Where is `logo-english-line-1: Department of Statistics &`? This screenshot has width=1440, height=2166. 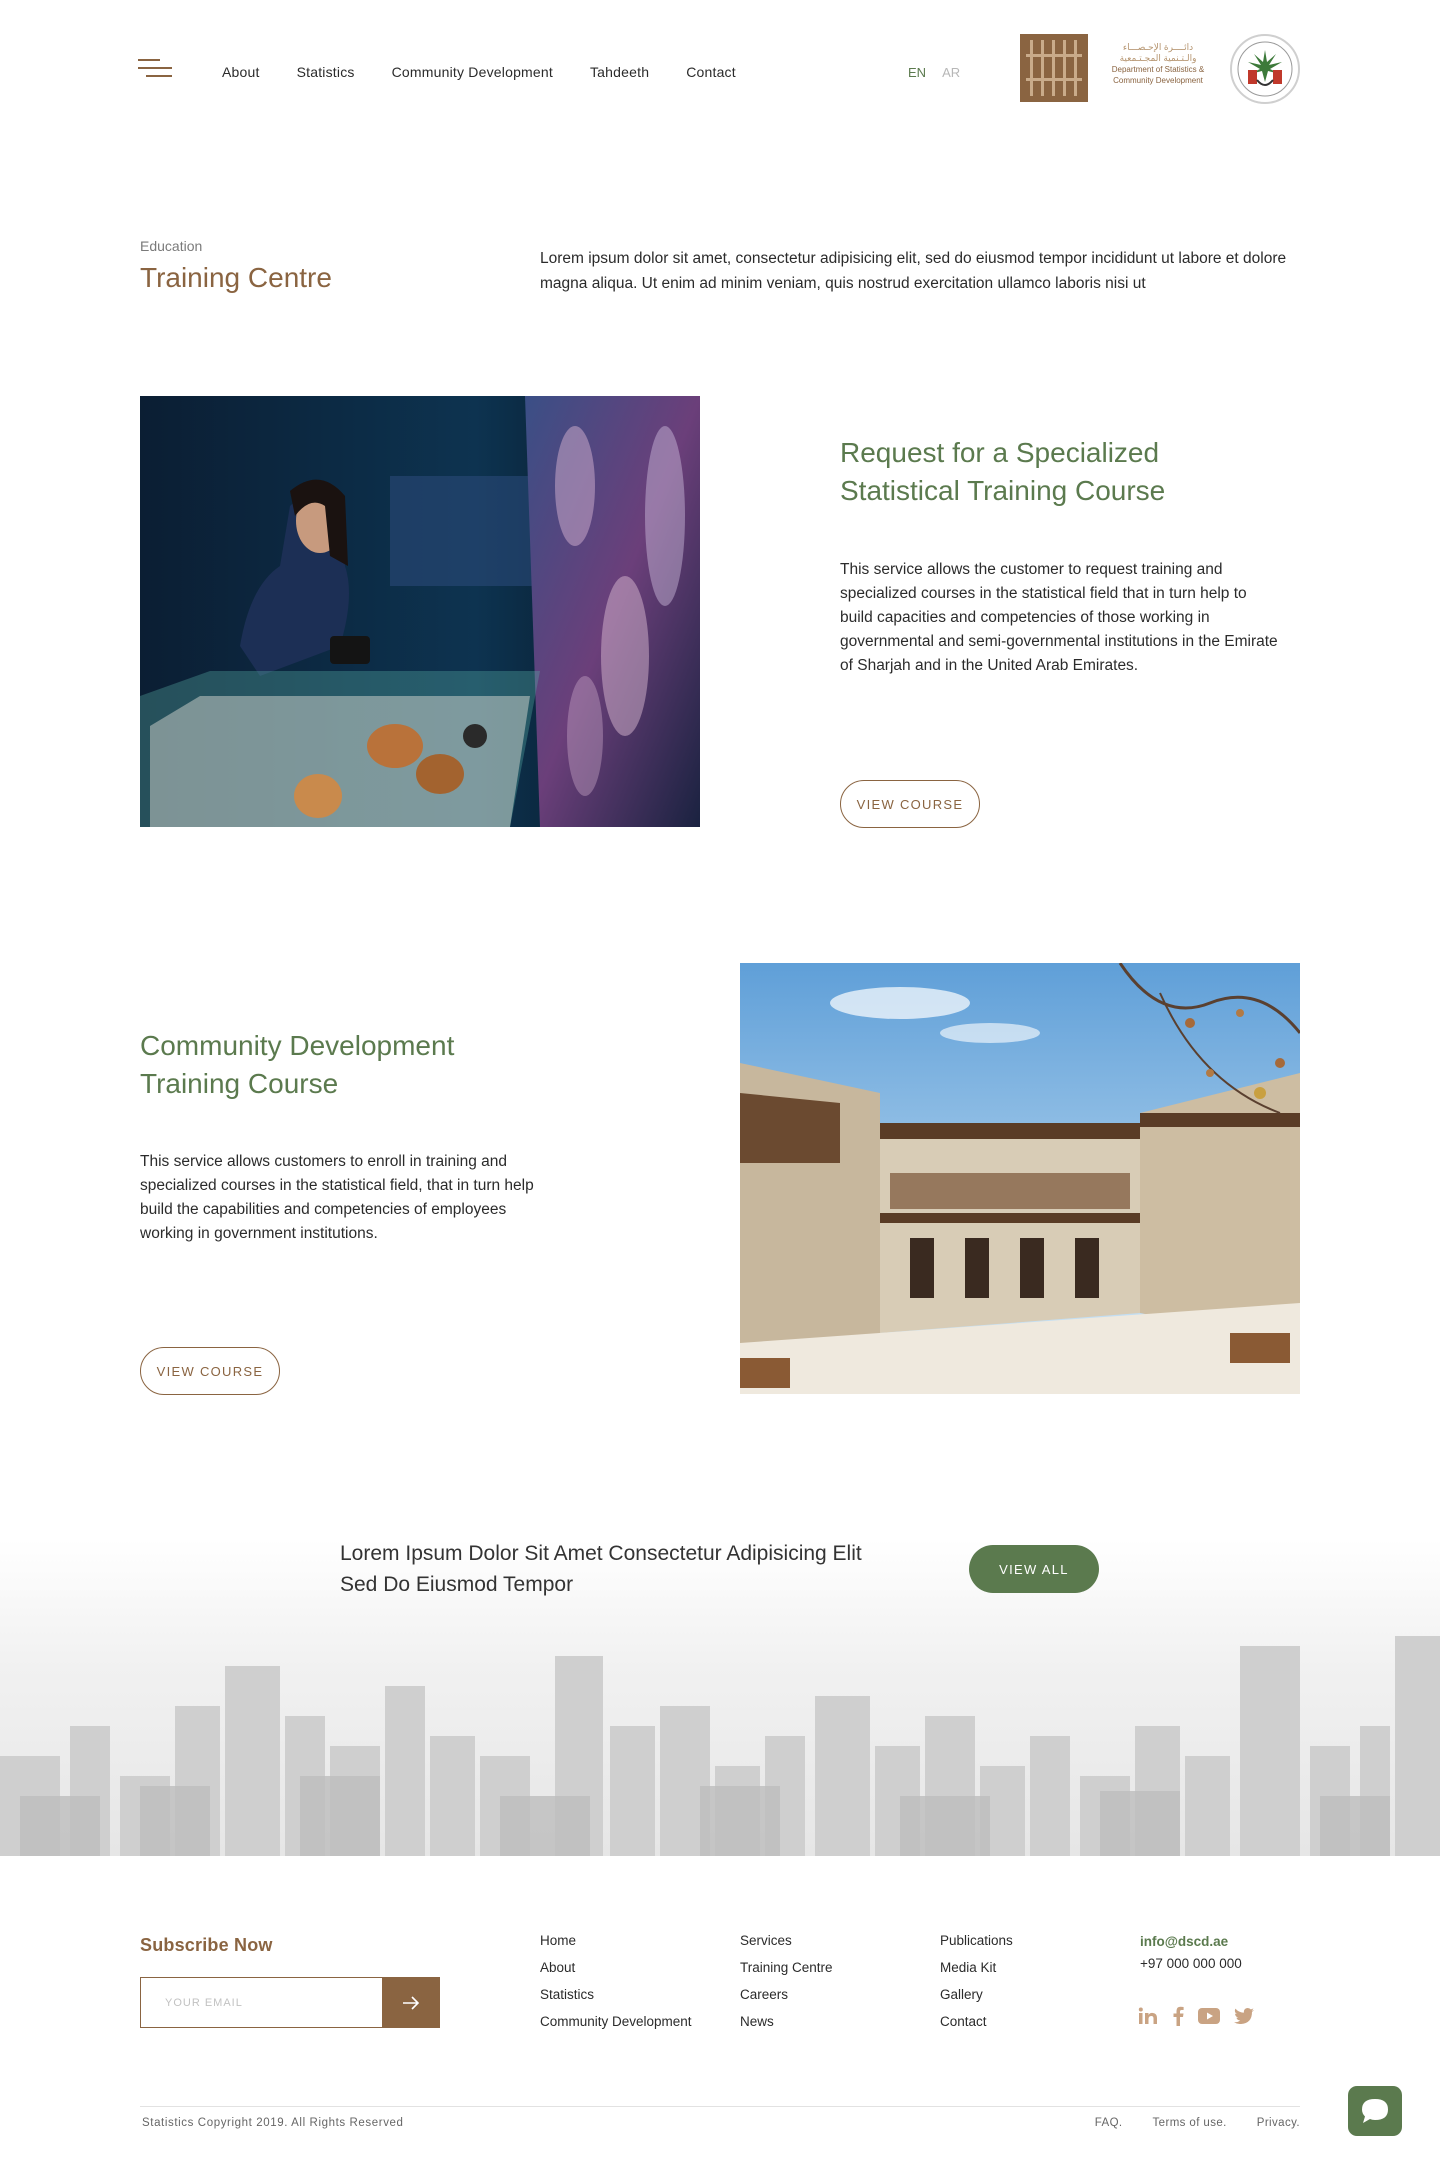
logo-english-line-1: Department of Statistics & is located at coordinates (1158, 69).